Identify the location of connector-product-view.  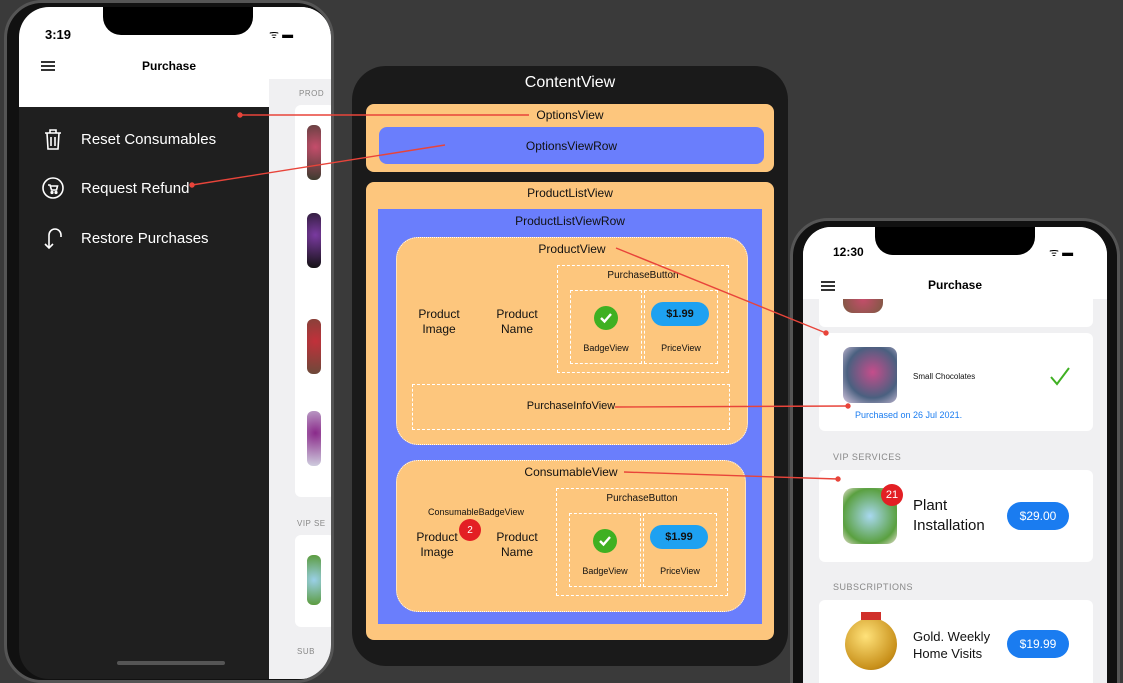
(721, 290).